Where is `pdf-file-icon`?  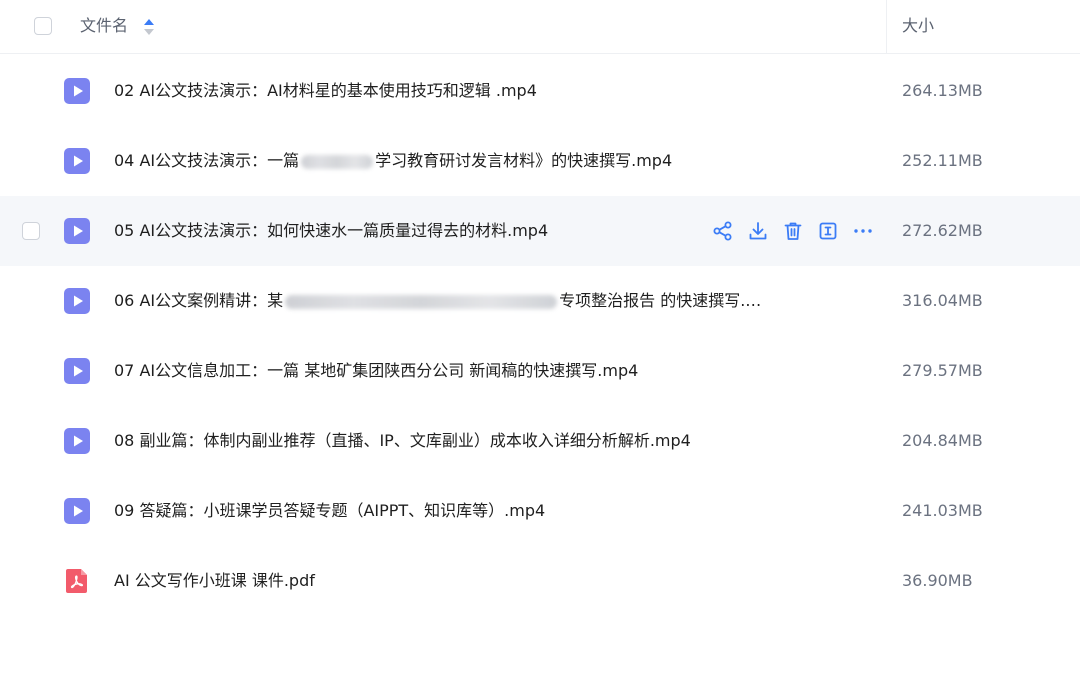 pdf-file-icon is located at coordinates (76, 581).